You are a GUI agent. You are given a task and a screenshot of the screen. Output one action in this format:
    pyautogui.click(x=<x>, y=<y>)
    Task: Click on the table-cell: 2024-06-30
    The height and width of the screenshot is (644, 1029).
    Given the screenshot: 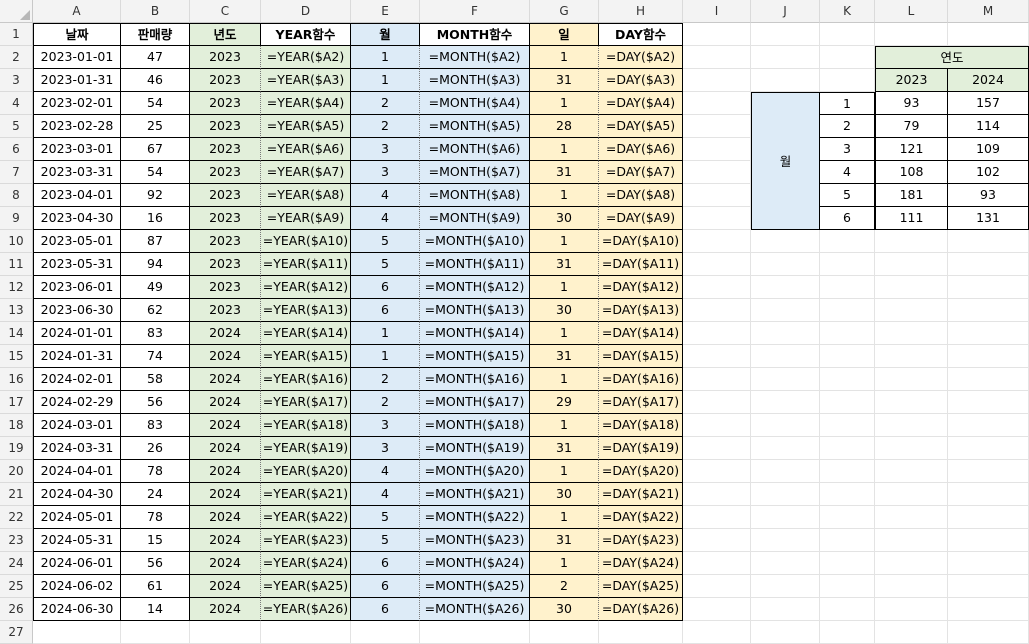 What is the action you would take?
    pyautogui.click(x=77, y=609)
    